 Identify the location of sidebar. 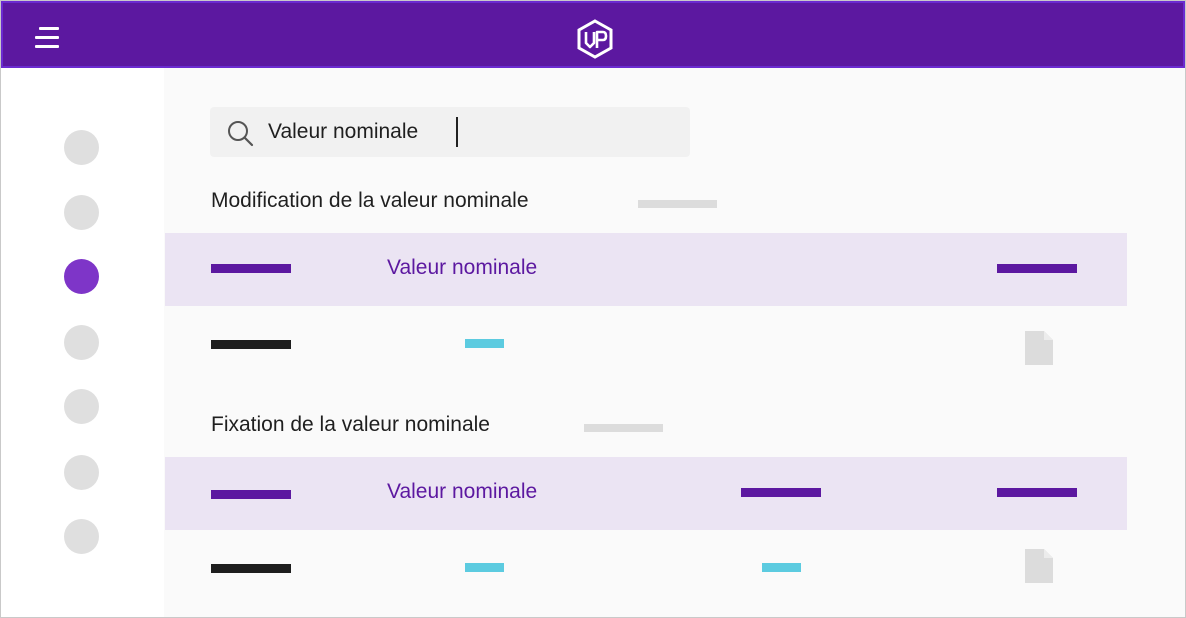
(82, 342).